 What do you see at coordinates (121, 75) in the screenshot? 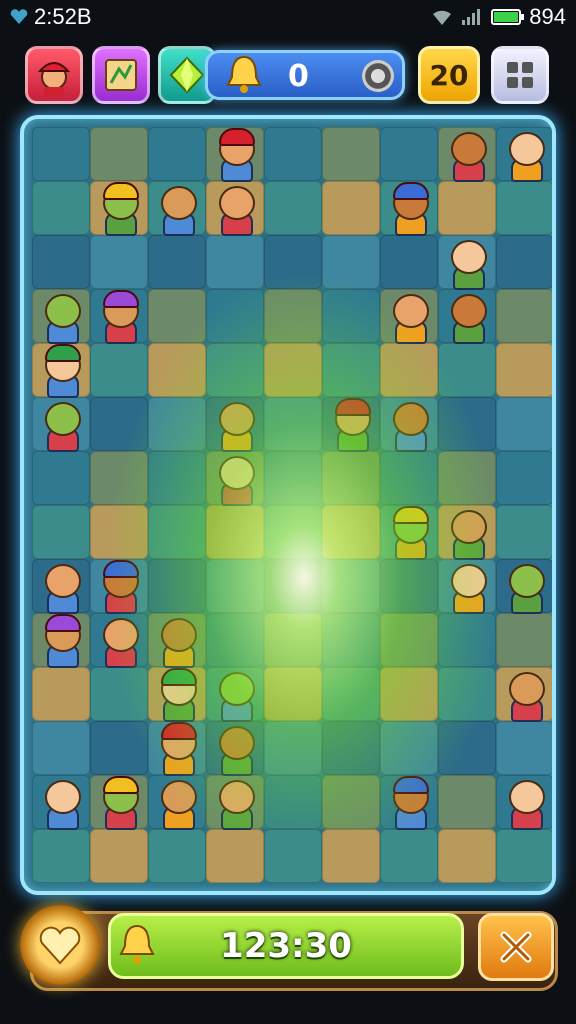
I see `map-button` at bounding box center [121, 75].